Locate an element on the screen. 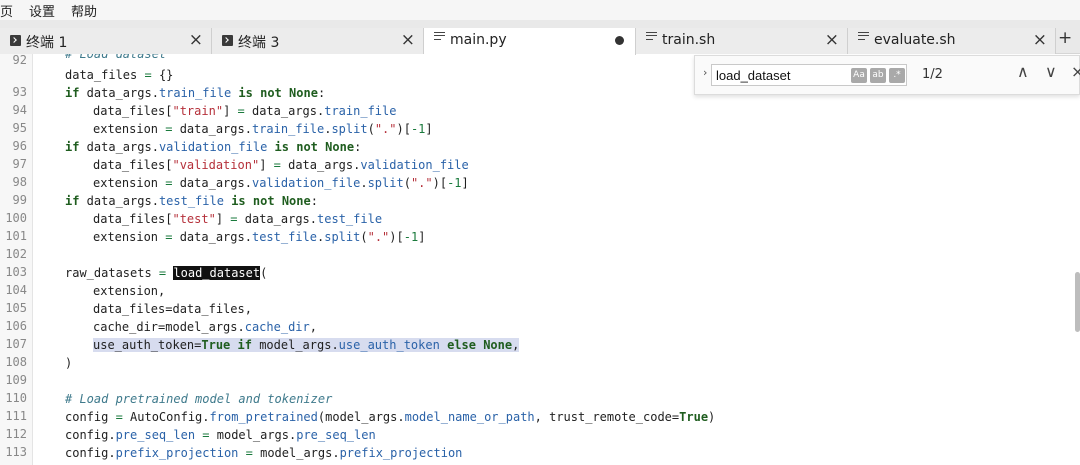  line-number: 96 is located at coordinates (19, 146).